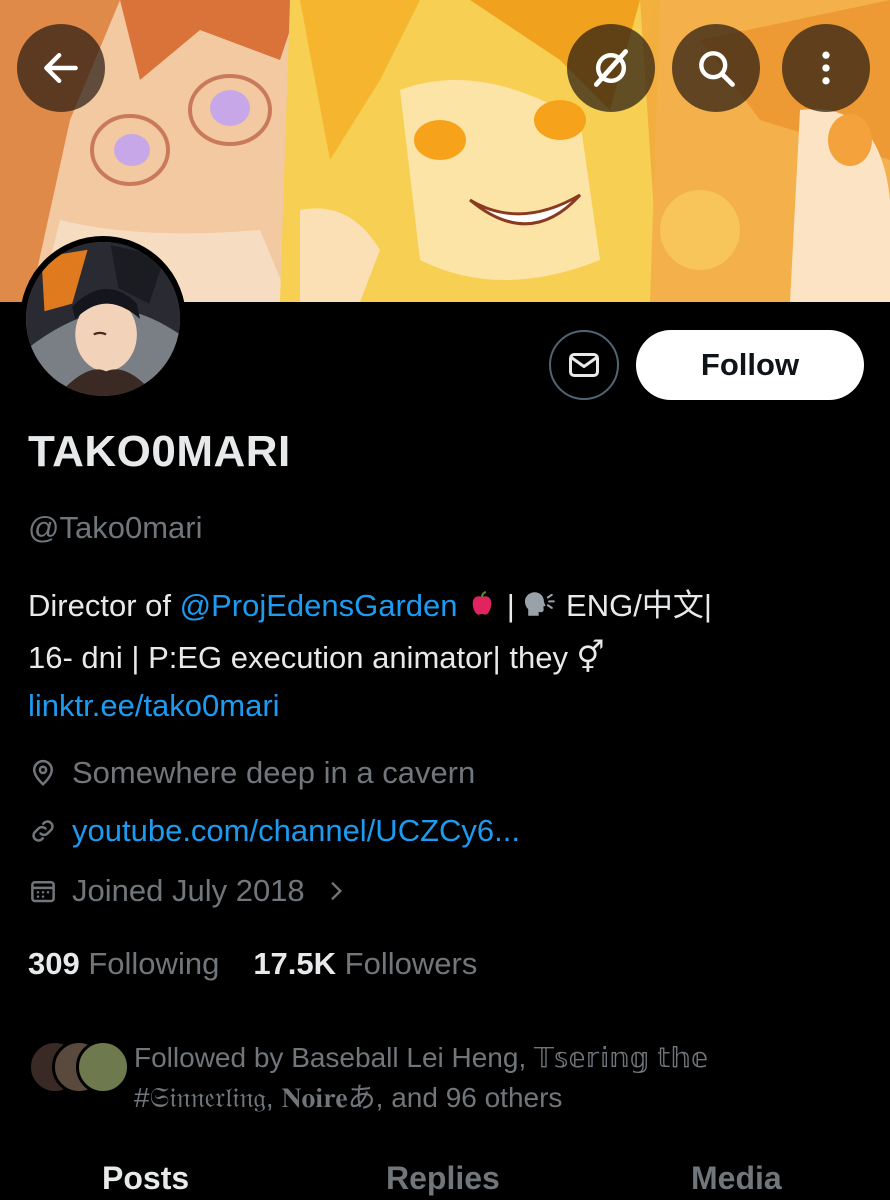  Describe the element at coordinates (540, 610) in the screenshot. I see `speaking-head-emoji` at that location.